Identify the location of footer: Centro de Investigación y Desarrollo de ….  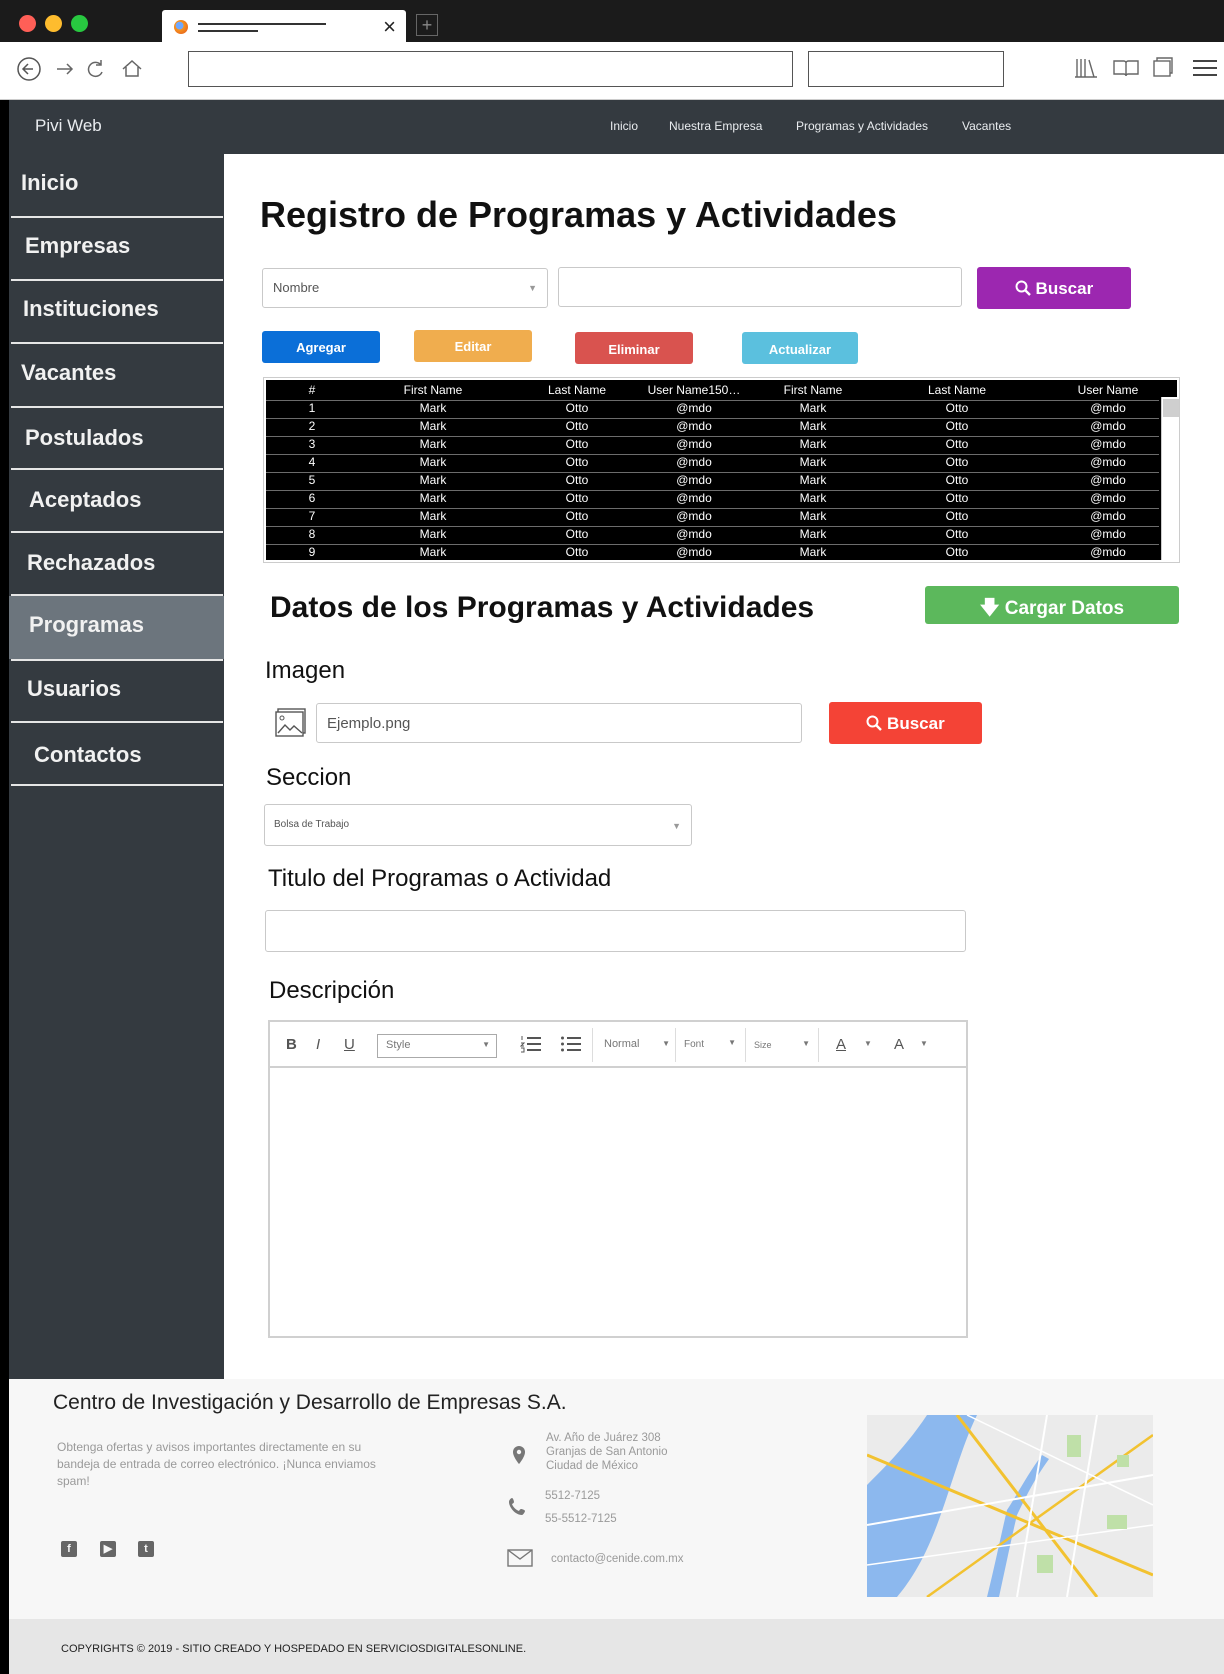
(616, 1499).